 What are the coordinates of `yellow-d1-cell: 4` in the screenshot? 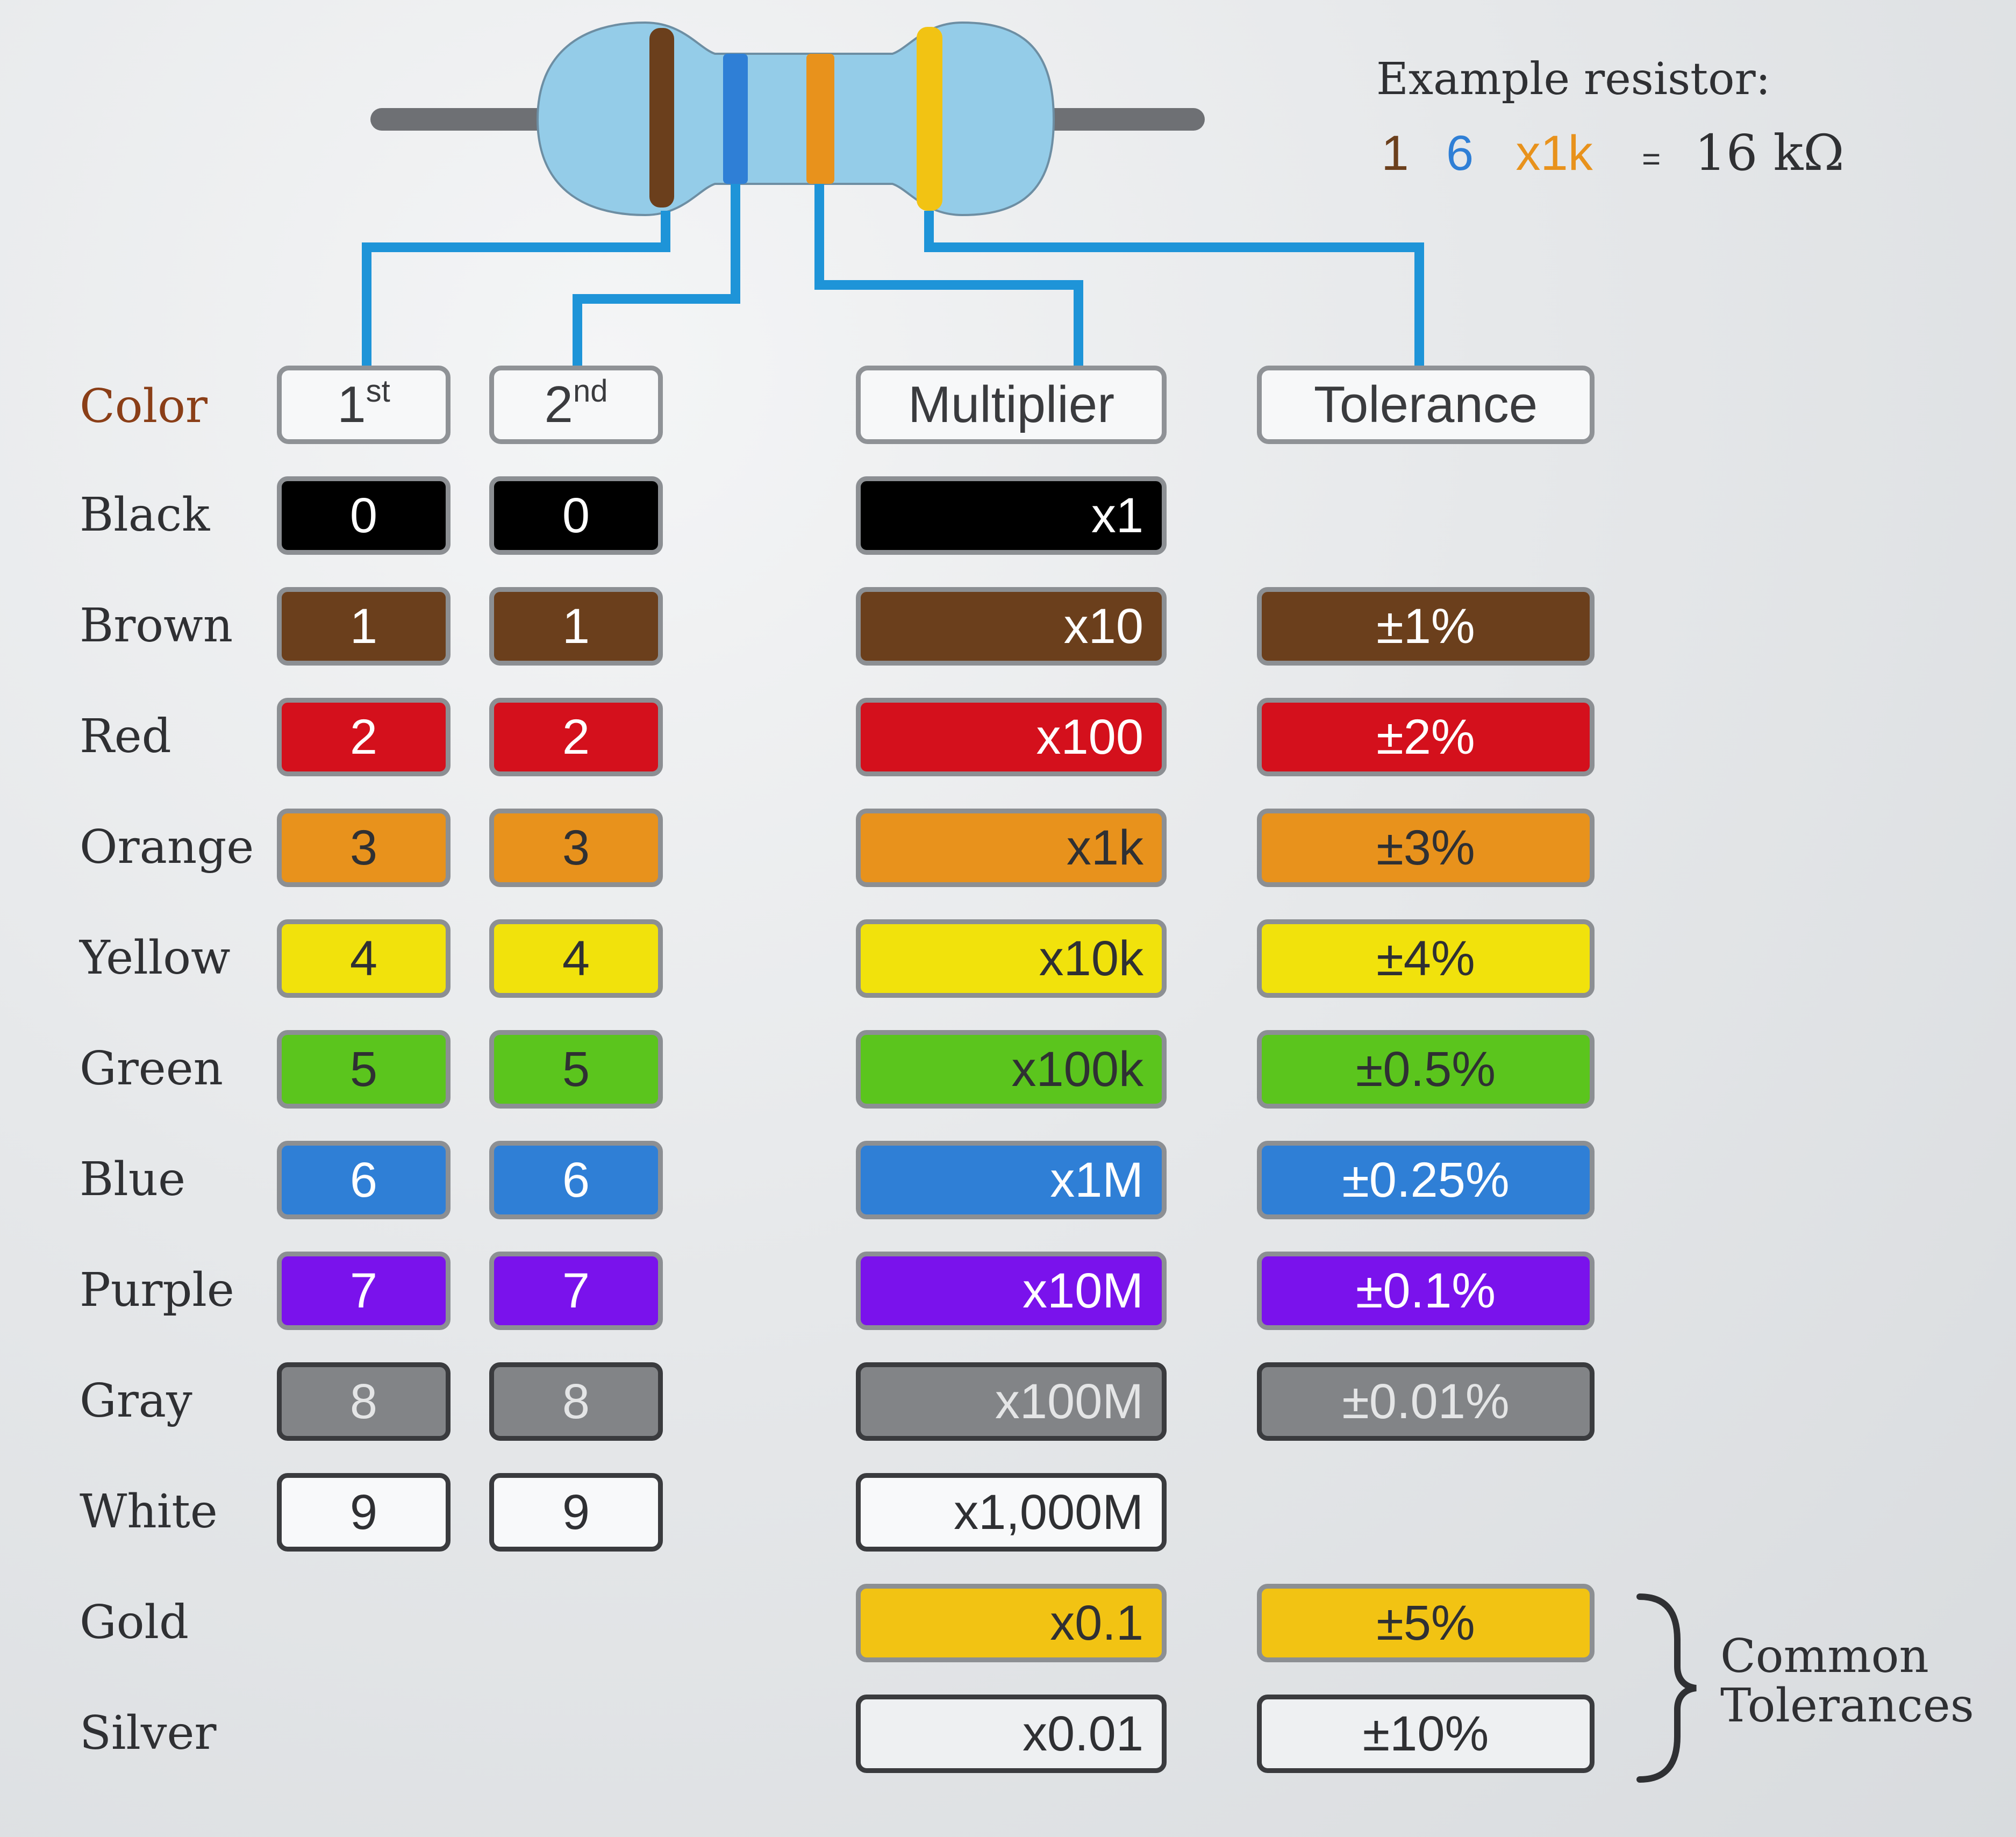 It's located at (364, 958).